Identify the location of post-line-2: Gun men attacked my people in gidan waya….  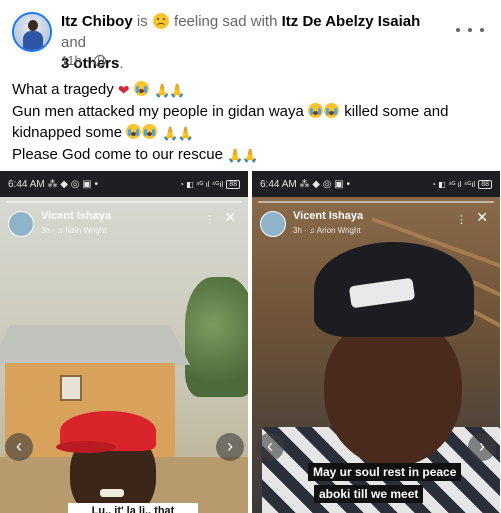
(251, 122).